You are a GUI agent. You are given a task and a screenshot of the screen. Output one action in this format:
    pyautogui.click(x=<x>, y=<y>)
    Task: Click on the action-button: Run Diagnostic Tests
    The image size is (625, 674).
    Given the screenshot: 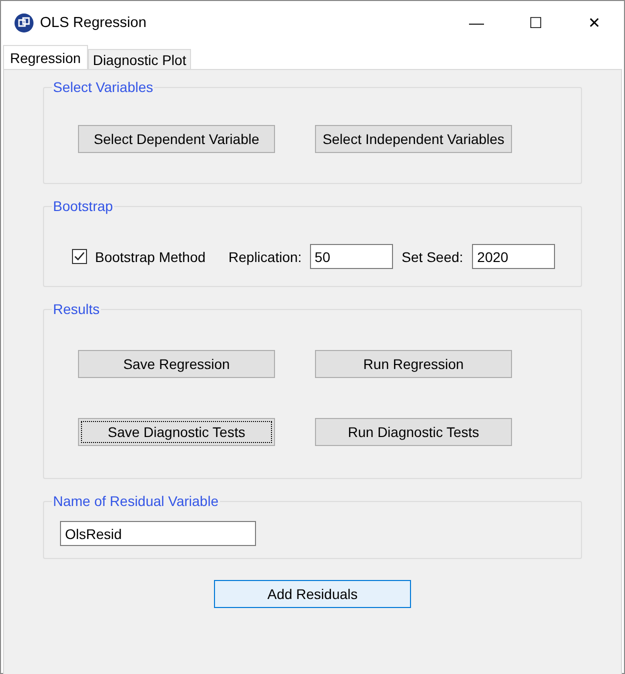 What is the action you would take?
    pyautogui.click(x=413, y=432)
    